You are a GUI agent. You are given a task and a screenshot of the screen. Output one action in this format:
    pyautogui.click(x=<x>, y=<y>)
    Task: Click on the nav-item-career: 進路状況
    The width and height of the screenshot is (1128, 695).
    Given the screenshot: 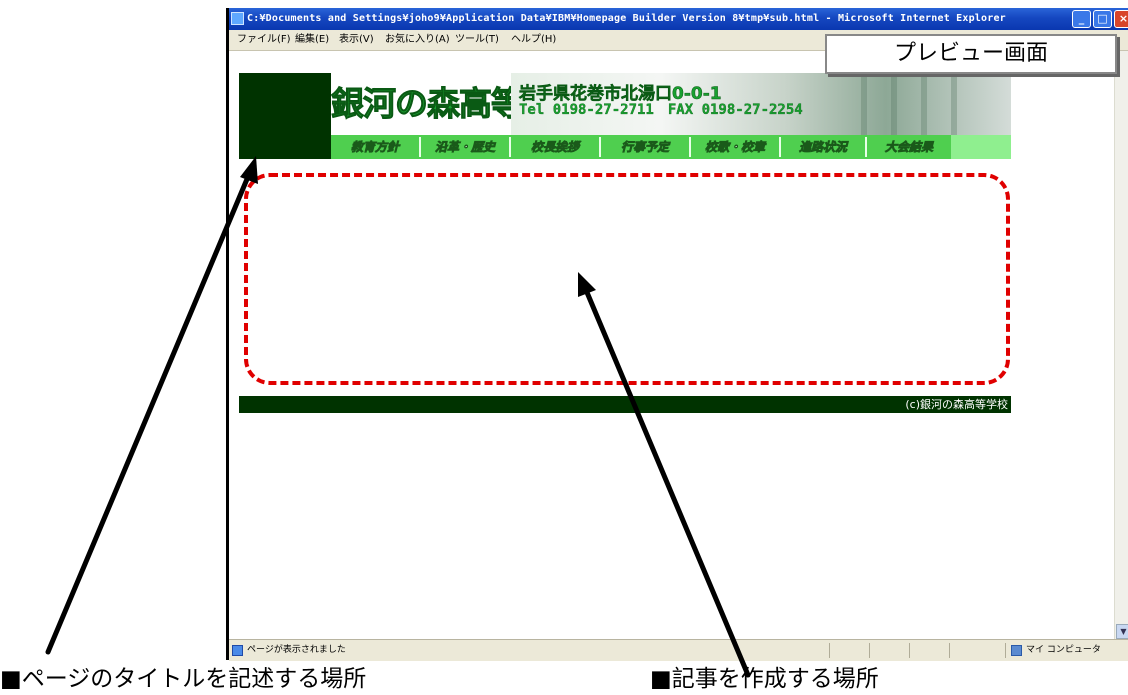 What is the action you would take?
    pyautogui.click(x=823, y=147)
    